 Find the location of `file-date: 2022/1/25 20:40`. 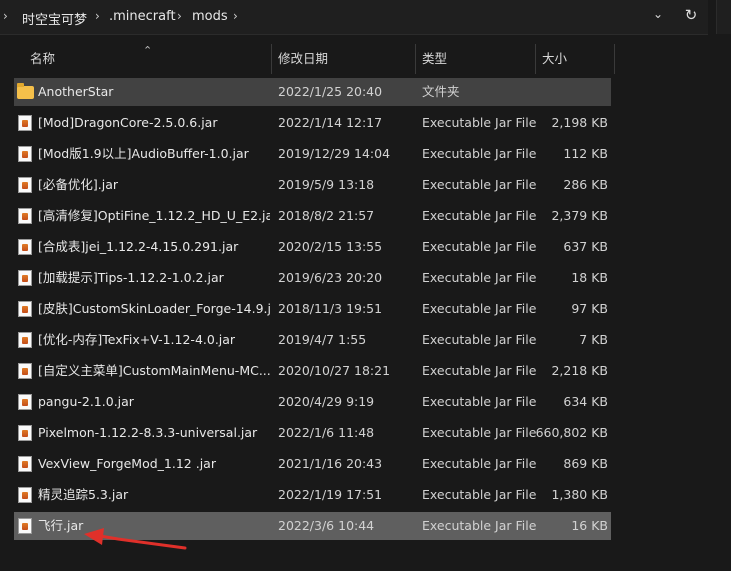

file-date: 2022/1/25 20:40 is located at coordinates (330, 91).